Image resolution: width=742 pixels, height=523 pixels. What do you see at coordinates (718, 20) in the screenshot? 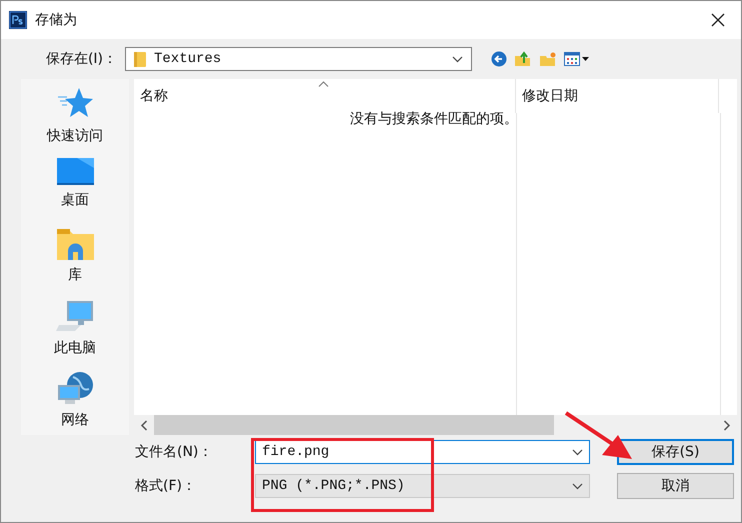
I see `close-icon` at bounding box center [718, 20].